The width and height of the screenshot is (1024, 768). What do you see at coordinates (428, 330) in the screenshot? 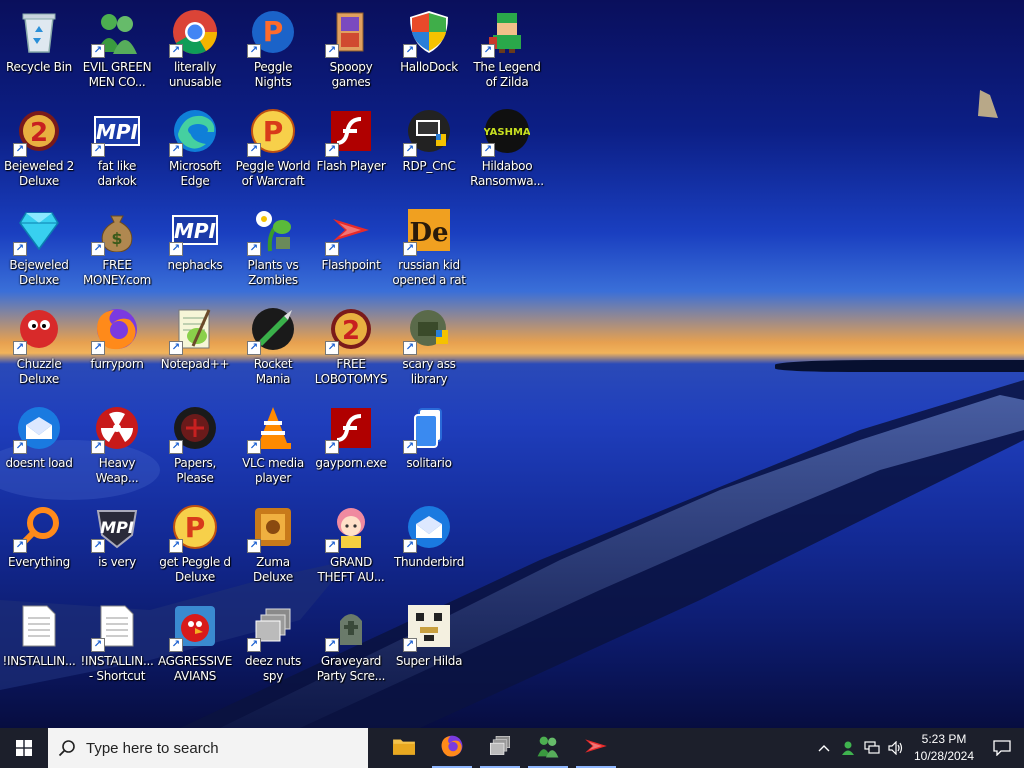
I see `library-icon: ↗` at bounding box center [428, 330].